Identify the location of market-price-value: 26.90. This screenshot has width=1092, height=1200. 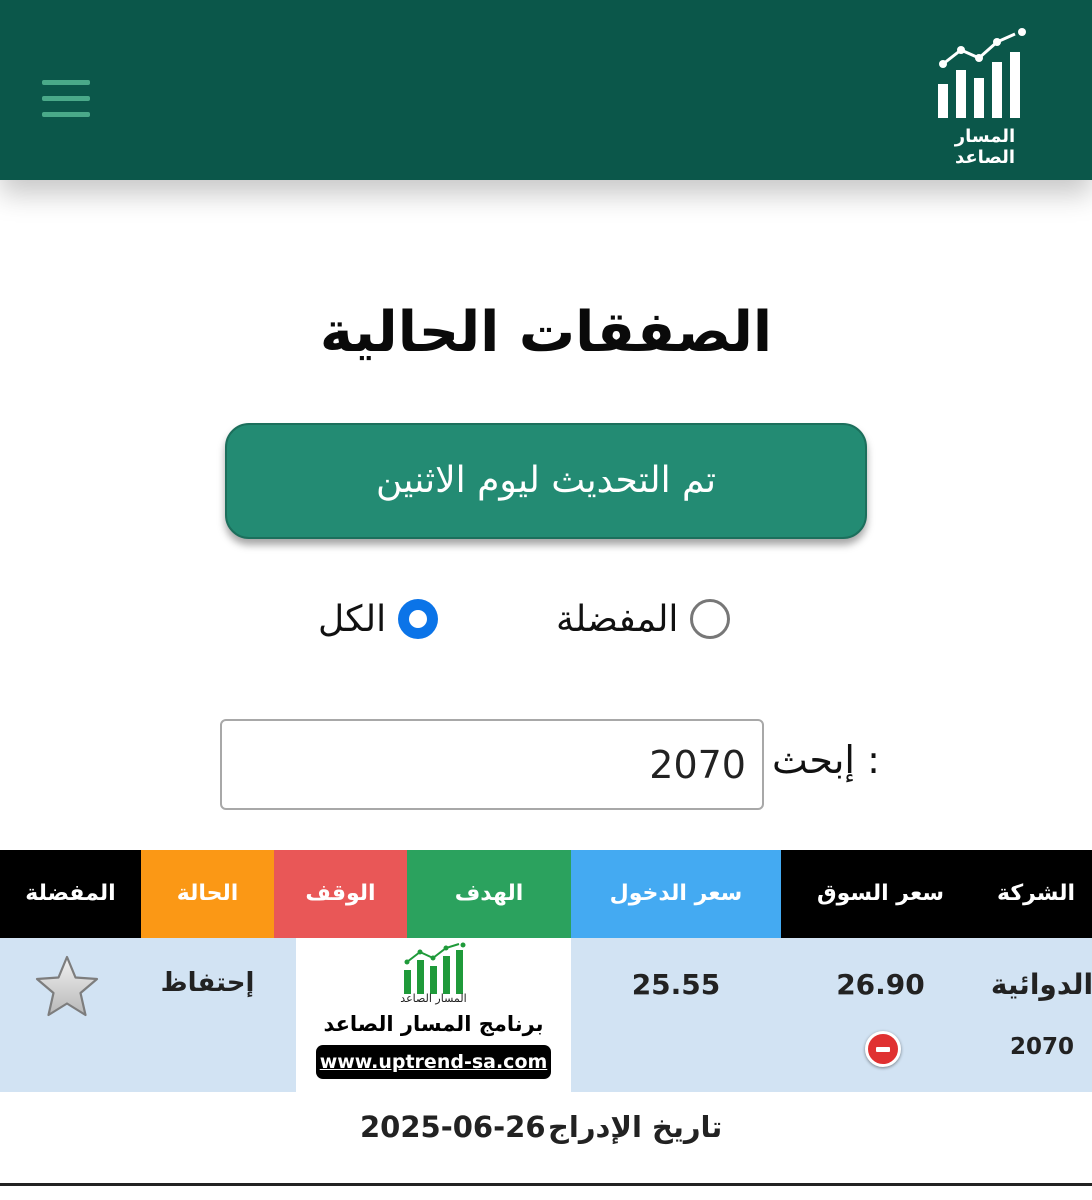
(880, 984).